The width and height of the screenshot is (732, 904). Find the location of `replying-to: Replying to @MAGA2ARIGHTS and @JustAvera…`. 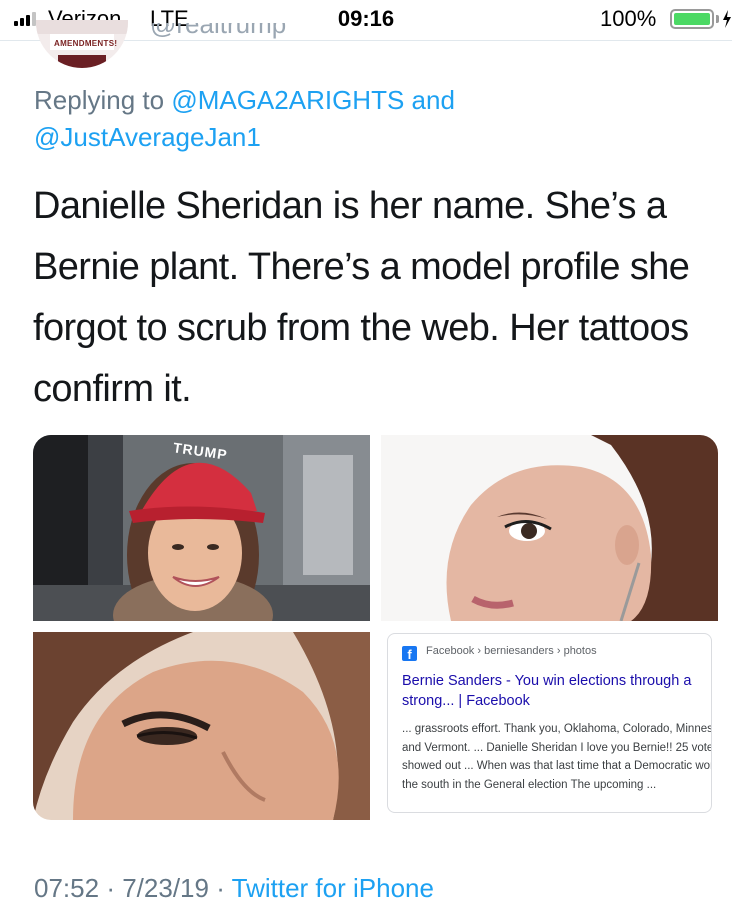

replying-to: Replying to @MAGA2ARIGHTS and @JustAvera… is located at coordinates (374, 119).